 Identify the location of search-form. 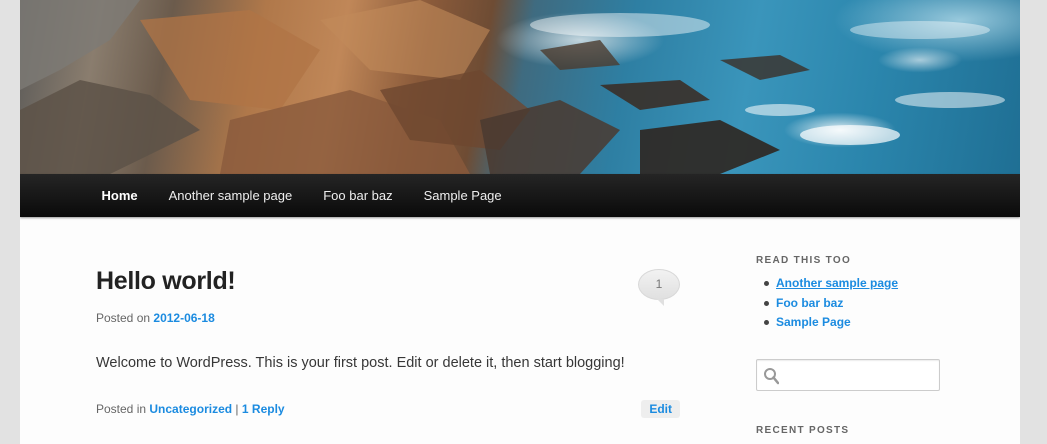
(848, 375).